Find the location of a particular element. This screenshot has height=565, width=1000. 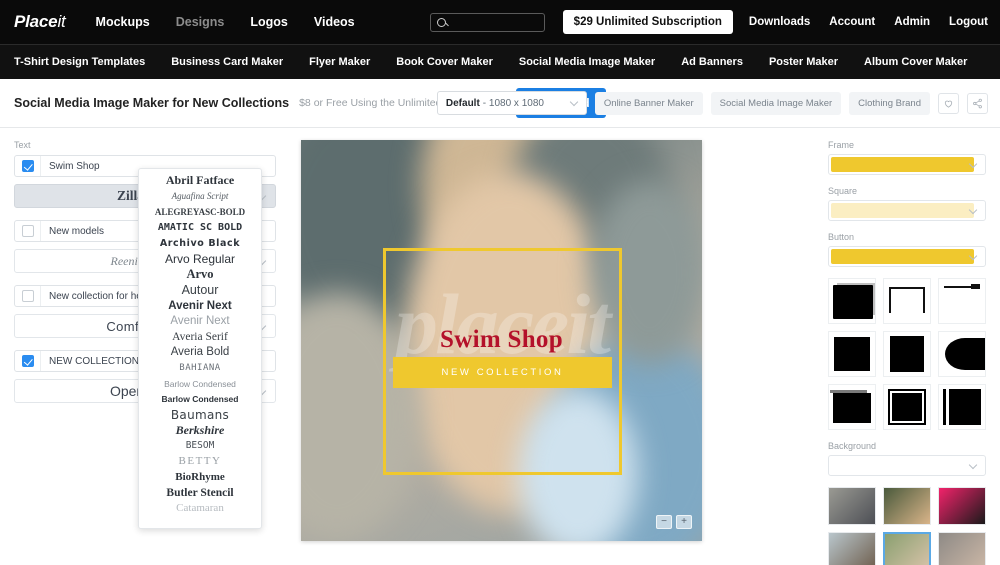

thumb-pink-black is located at coordinates (962, 506).